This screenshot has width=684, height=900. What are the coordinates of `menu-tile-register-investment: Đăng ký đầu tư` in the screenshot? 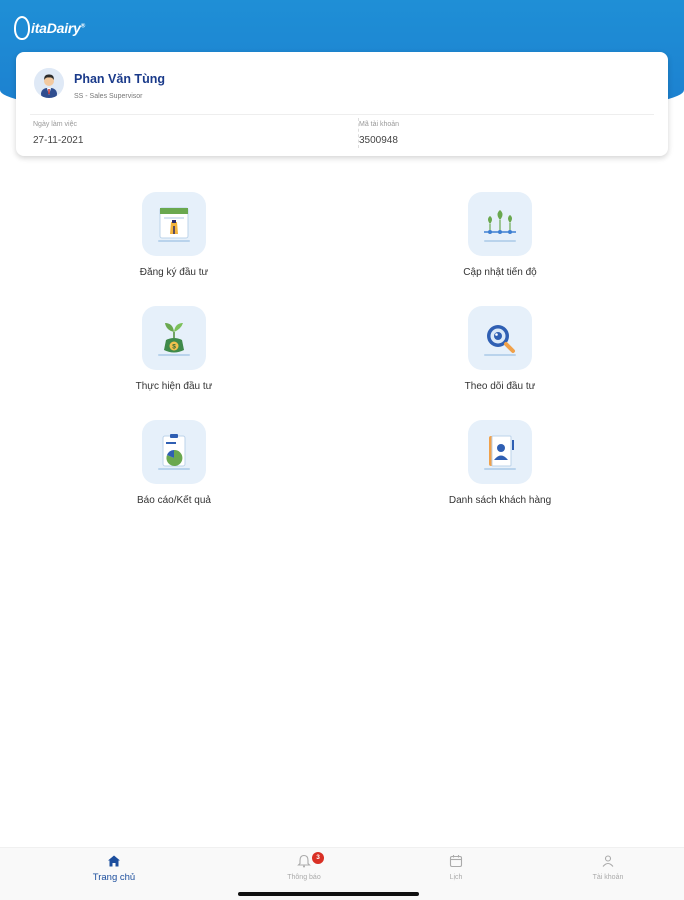 It's located at (174, 235).